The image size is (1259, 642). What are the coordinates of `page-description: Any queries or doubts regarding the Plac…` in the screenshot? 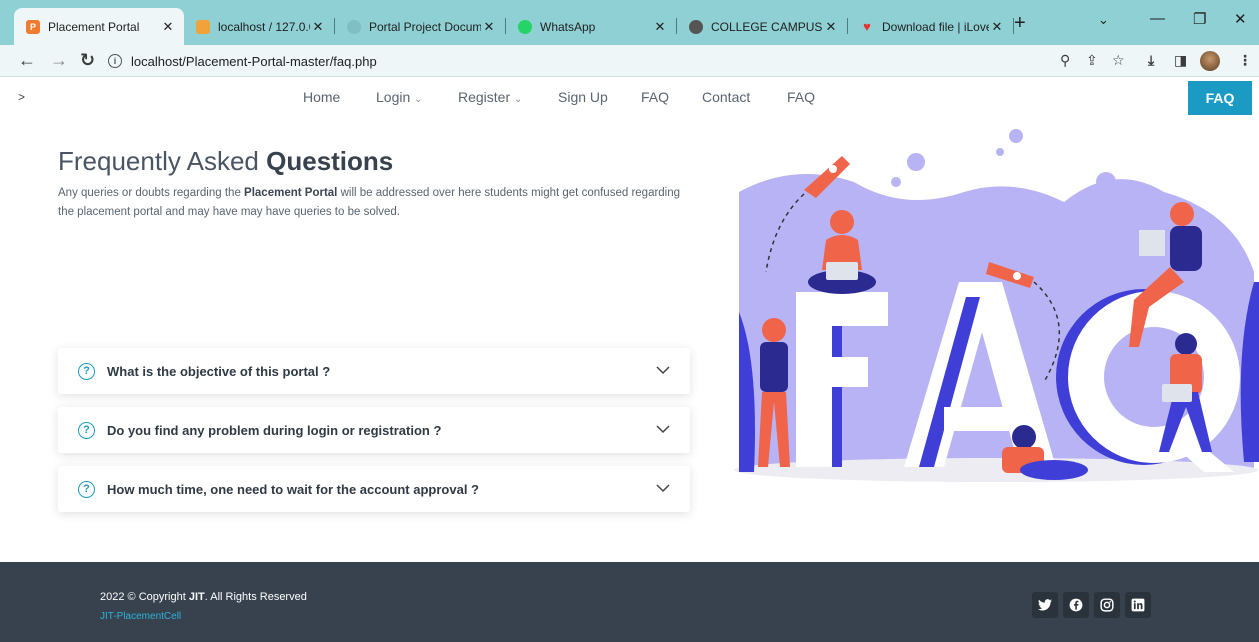 It's located at (369, 202).